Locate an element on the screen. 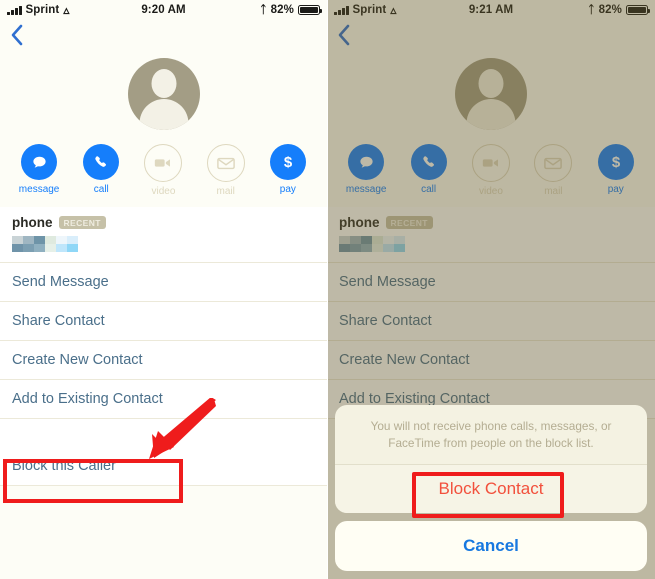 This screenshot has width=655, height=579. left-nav-bar is located at coordinates (163, 37).